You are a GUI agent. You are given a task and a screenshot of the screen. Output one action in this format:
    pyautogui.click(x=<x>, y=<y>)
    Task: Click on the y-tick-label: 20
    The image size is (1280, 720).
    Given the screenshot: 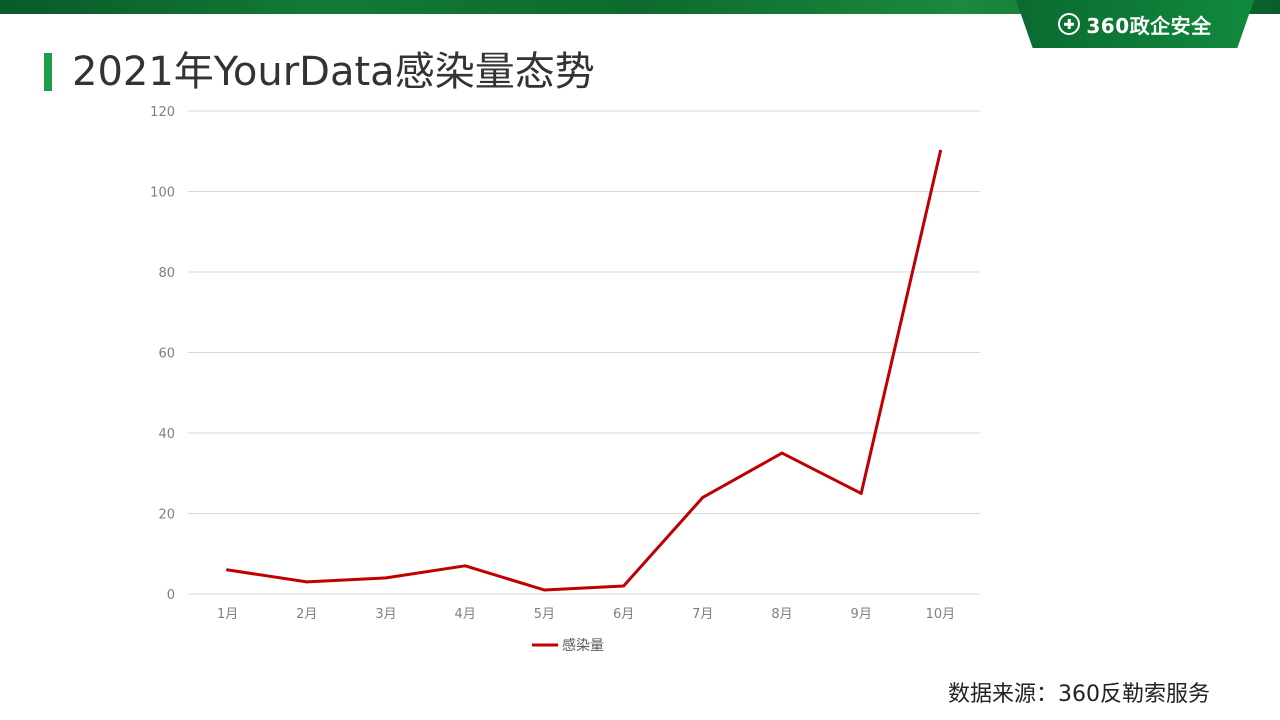 What is the action you would take?
    pyautogui.click(x=166, y=515)
    